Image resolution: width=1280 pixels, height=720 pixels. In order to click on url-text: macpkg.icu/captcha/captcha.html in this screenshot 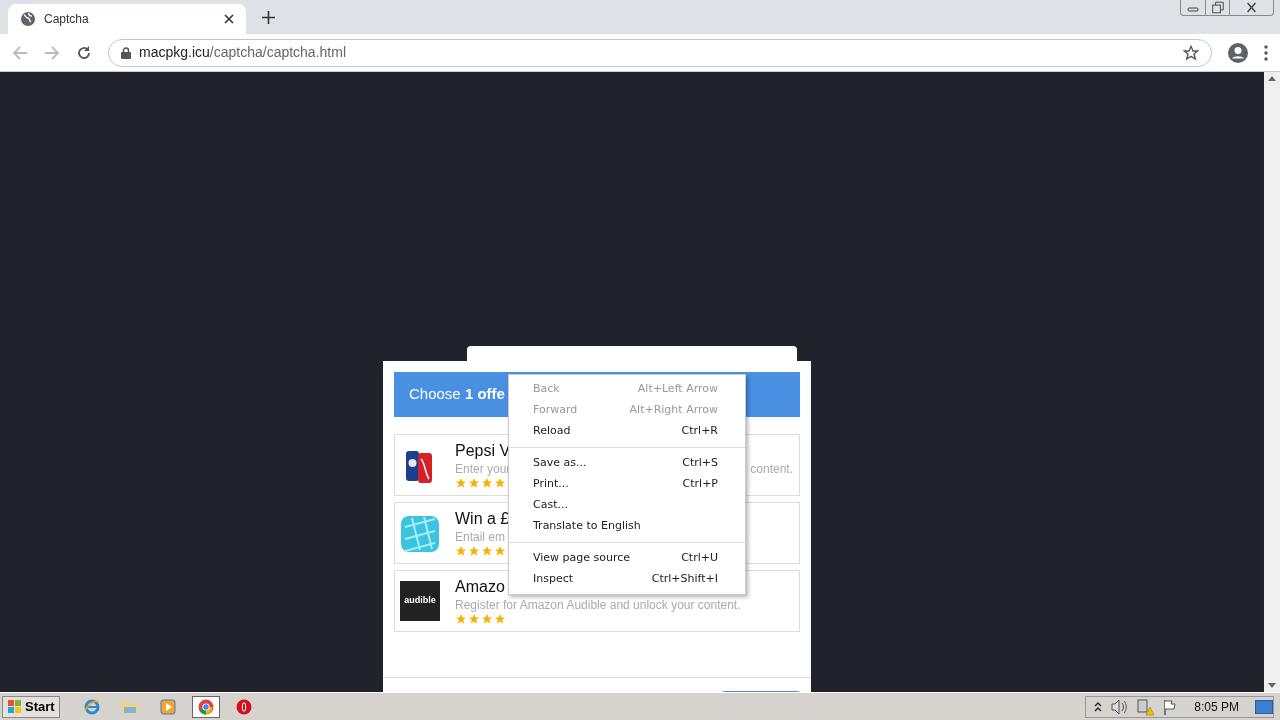, I will do `click(243, 52)`.